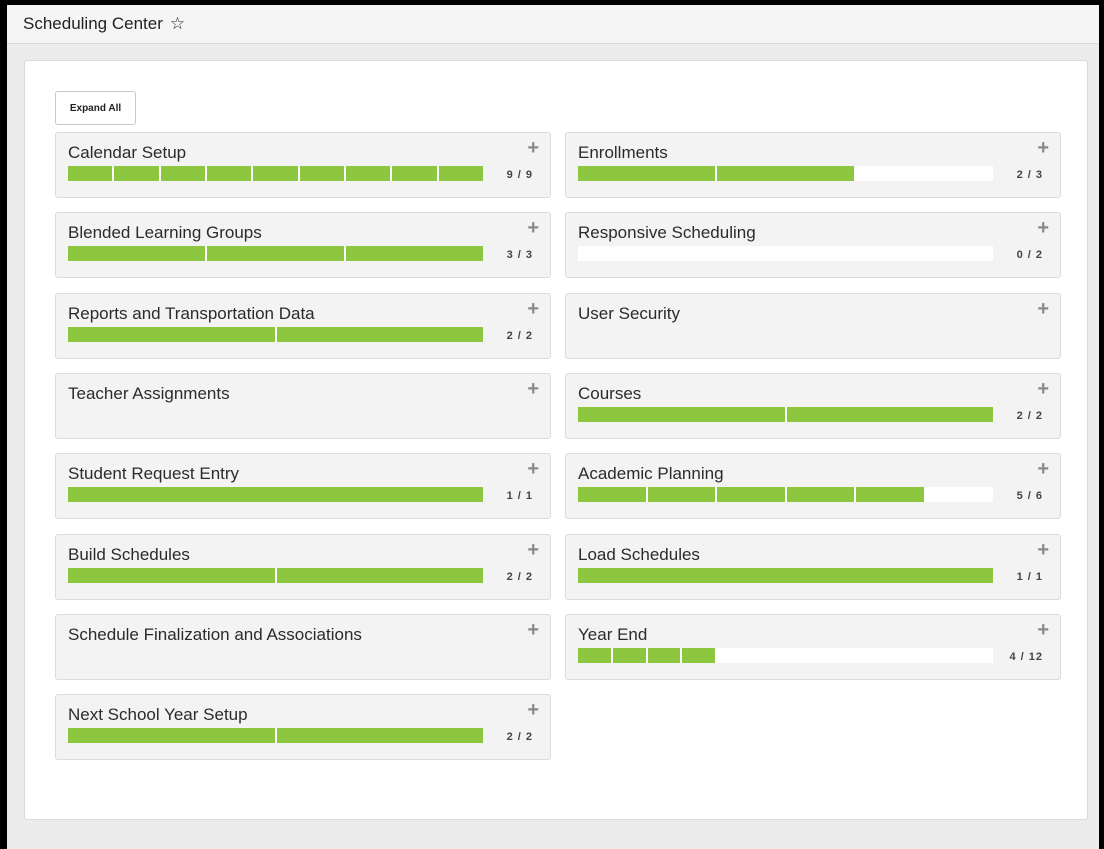 The height and width of the screenshot is (849, 1104). Describe the element at coordinates (158, 714) in the screenshot. I see `card-title: Next School Year Setup` at that location.